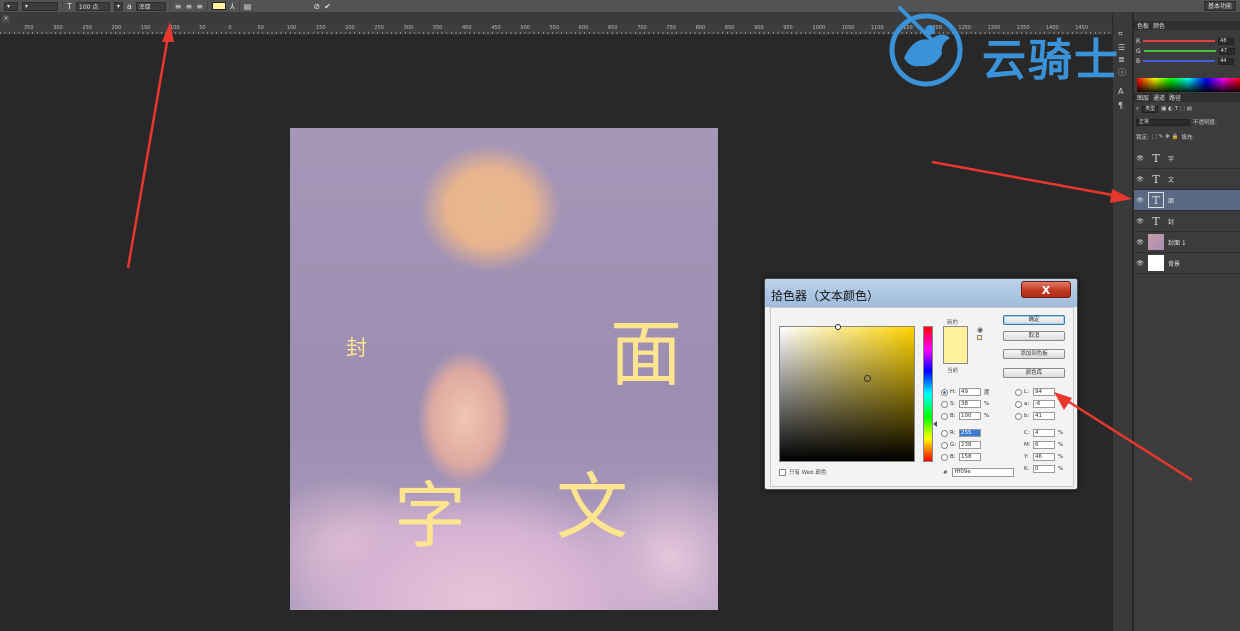 Image resolution: width=1240 pixels, height=631 pixels. I want to click on current-color-label: 当前, so click(953, 371).